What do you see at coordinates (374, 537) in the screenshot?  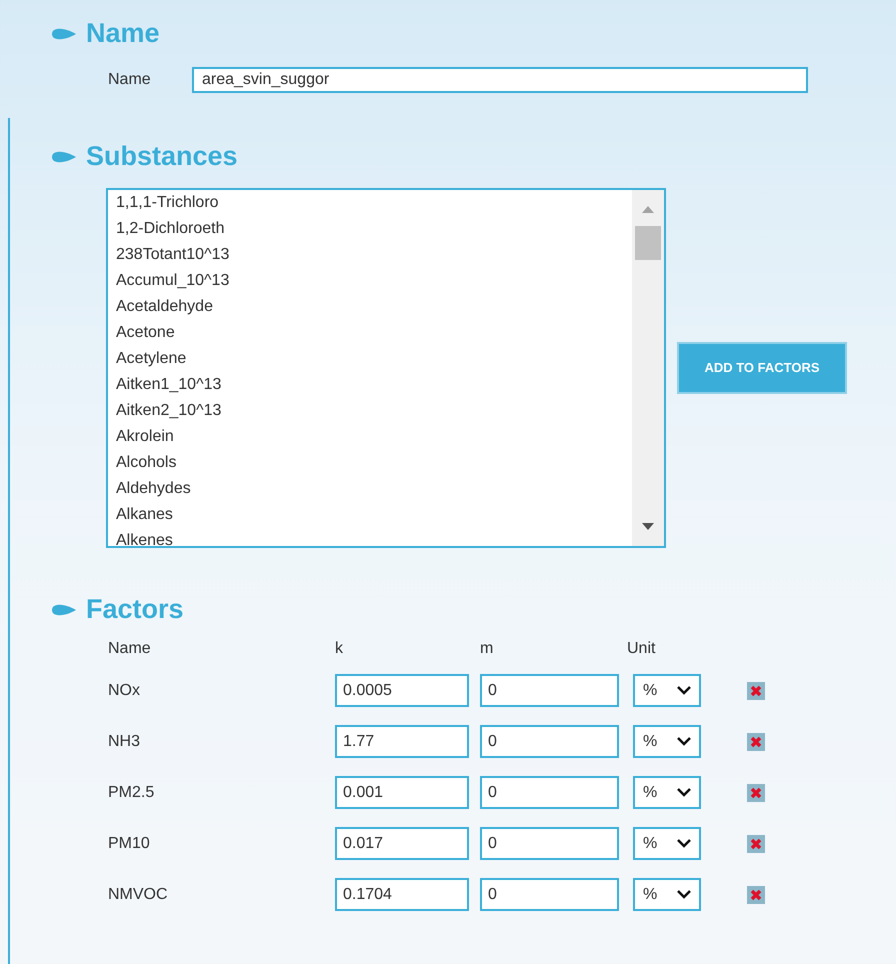 I see `list-option: Alkenes` at bounding box center [374, 537].